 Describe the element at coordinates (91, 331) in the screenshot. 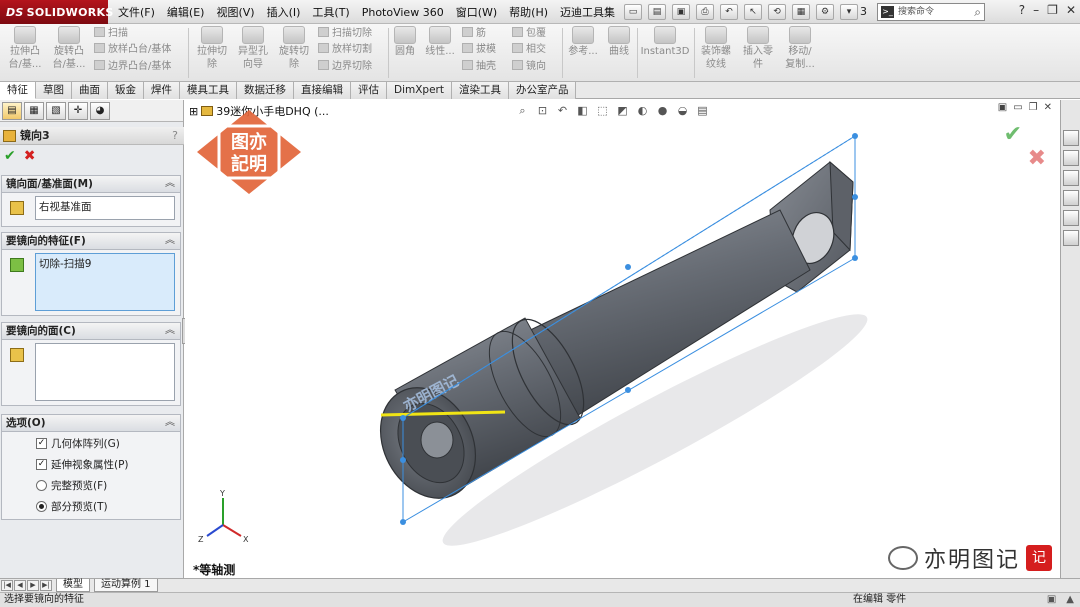

I see `faces-group-header: 要镜向的面(C) ︽` at that location.